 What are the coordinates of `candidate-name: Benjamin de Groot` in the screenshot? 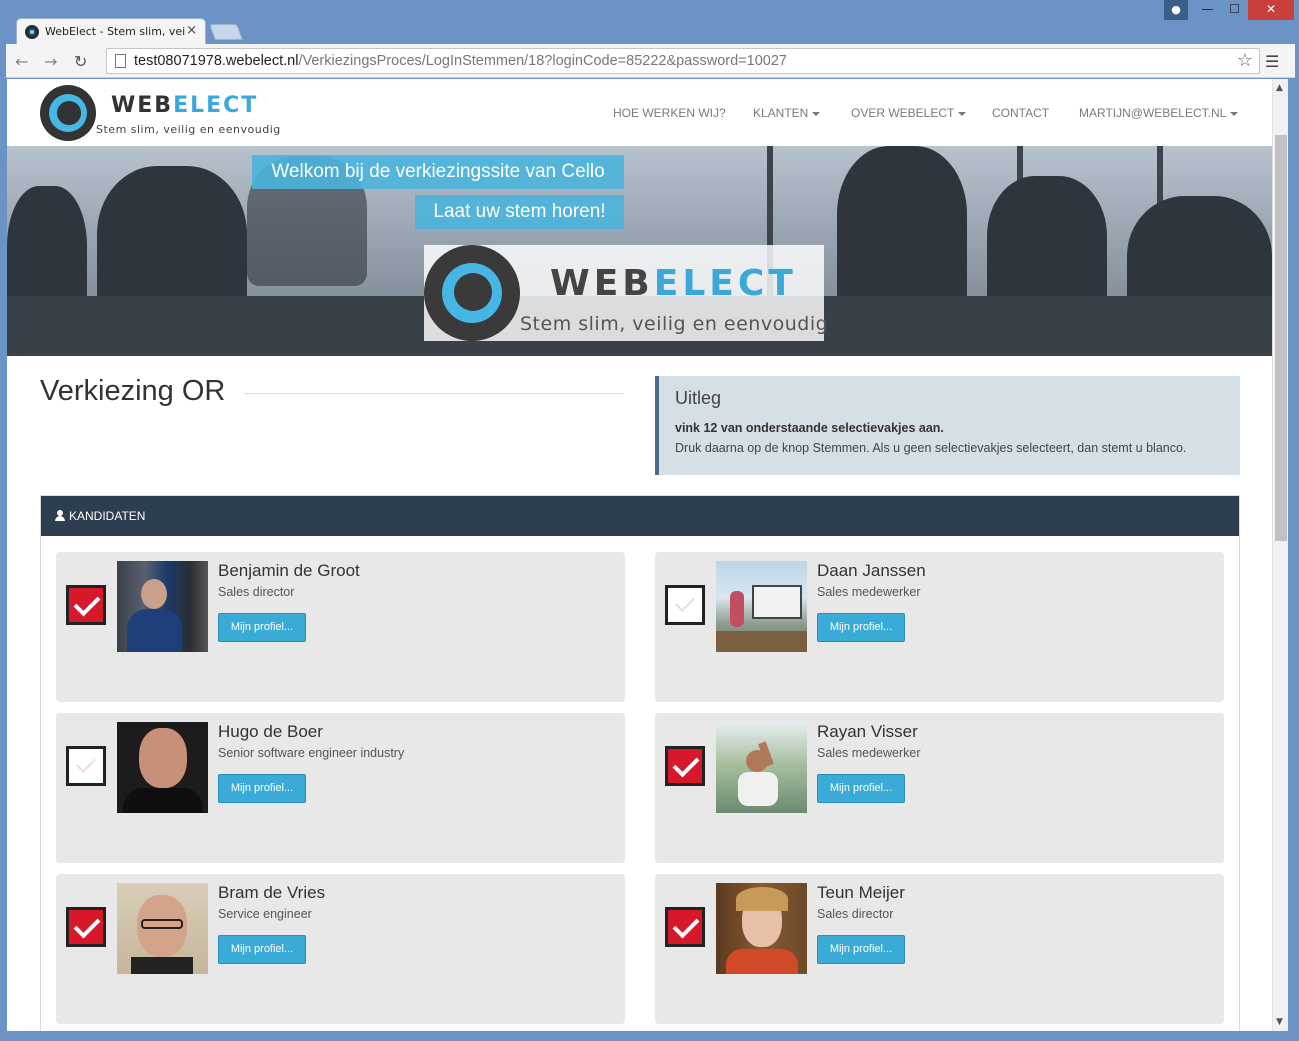 It's located at (289, 570).